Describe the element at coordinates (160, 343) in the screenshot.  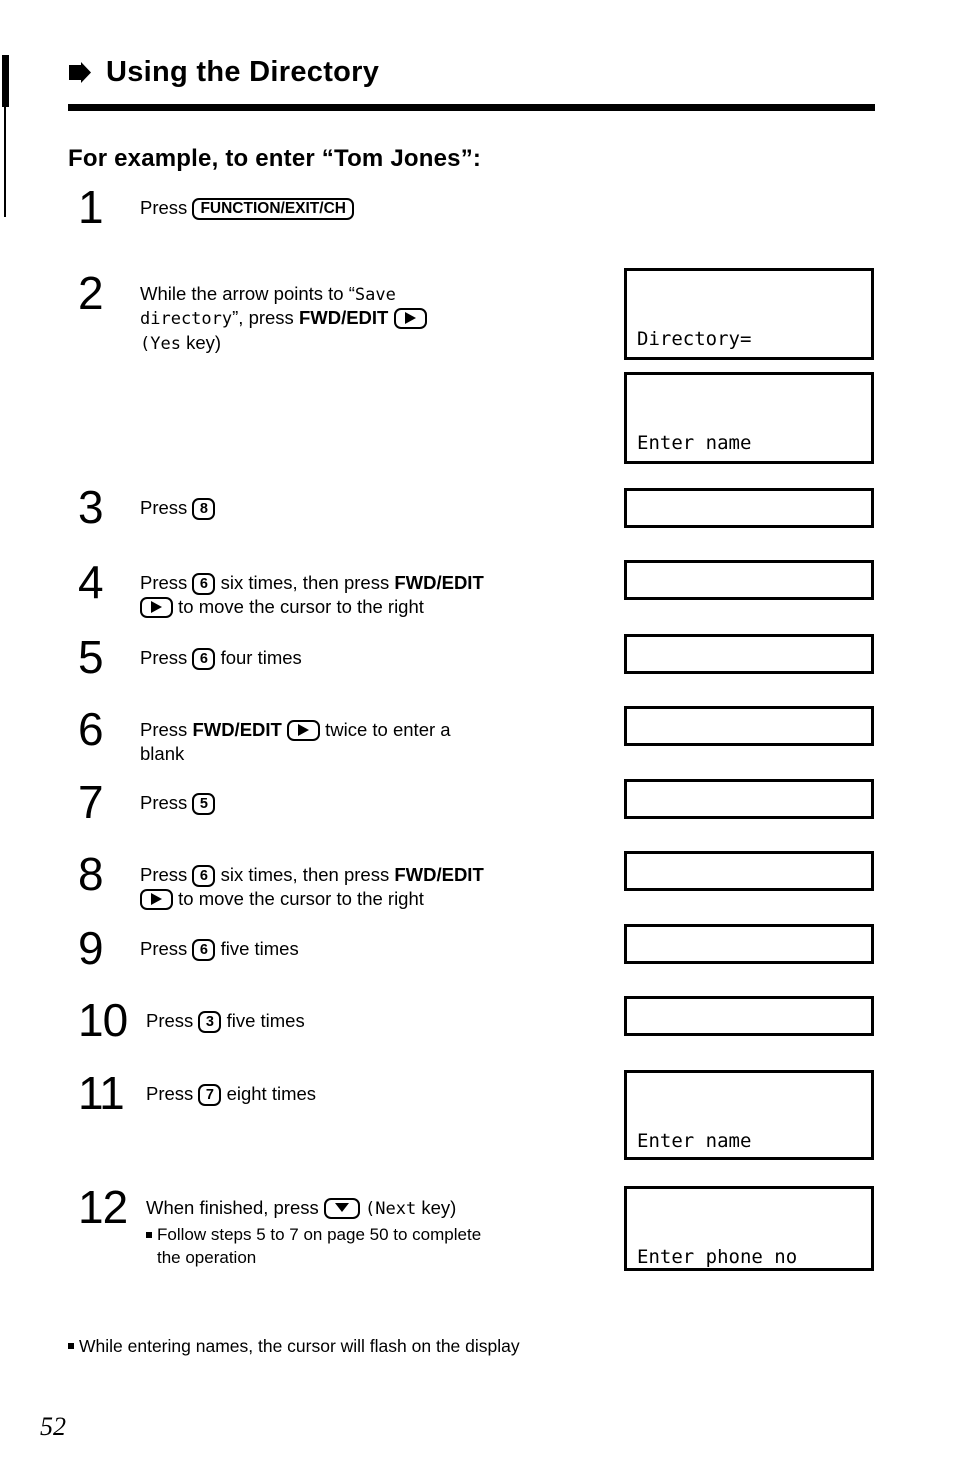
I see `step2-yes-word: (Yes` at that location.